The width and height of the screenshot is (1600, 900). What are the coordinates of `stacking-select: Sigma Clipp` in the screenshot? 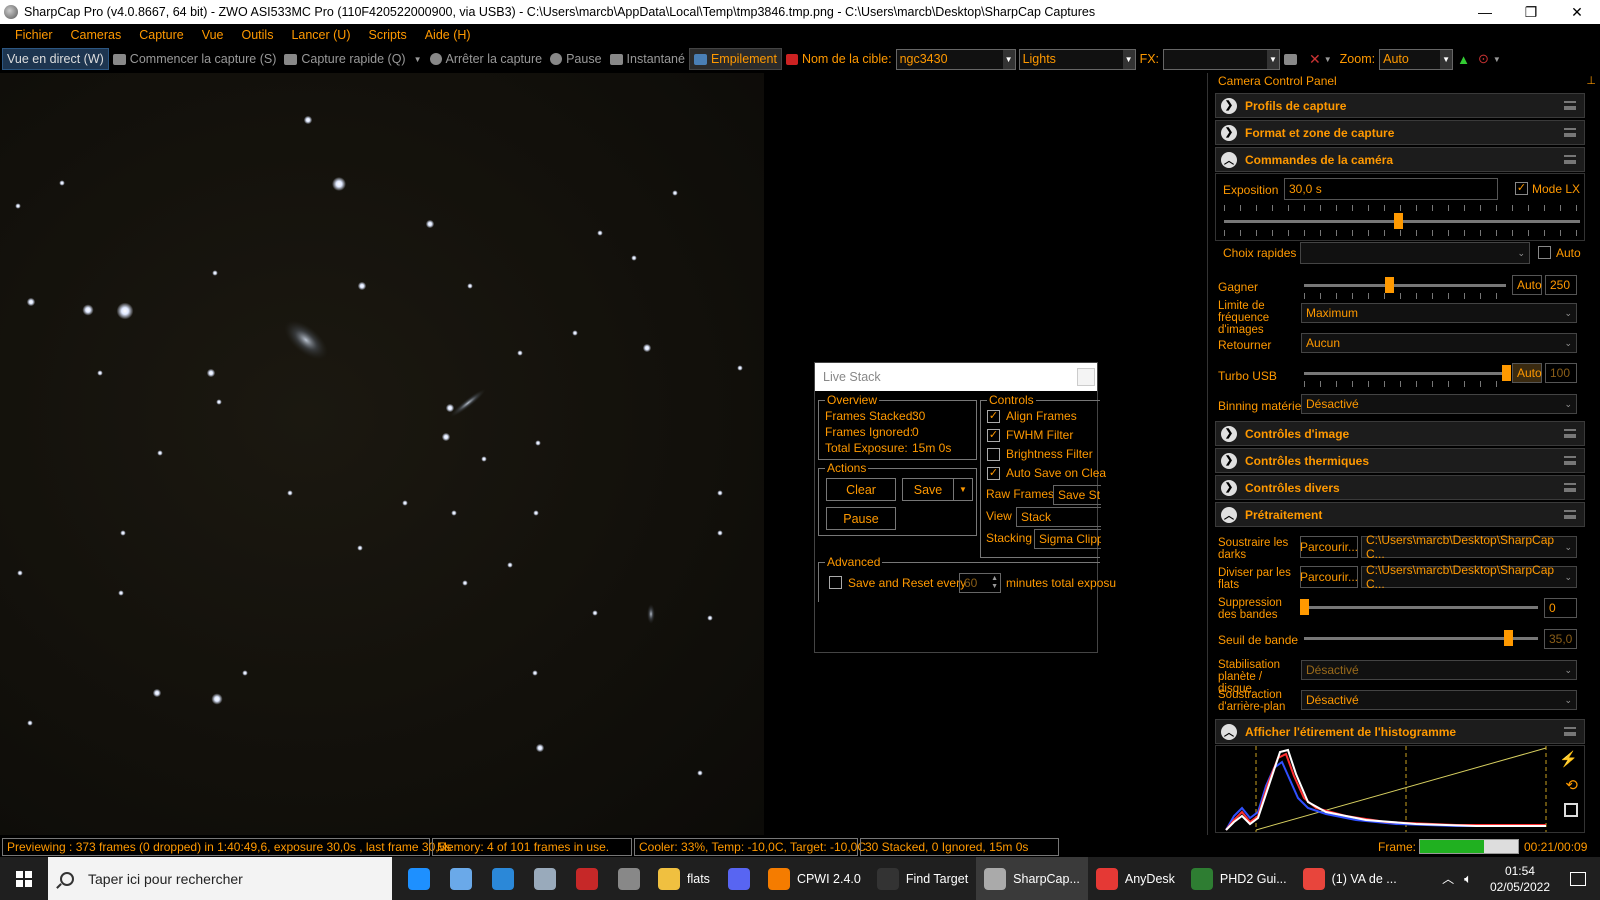 It's located at (1067, 539).